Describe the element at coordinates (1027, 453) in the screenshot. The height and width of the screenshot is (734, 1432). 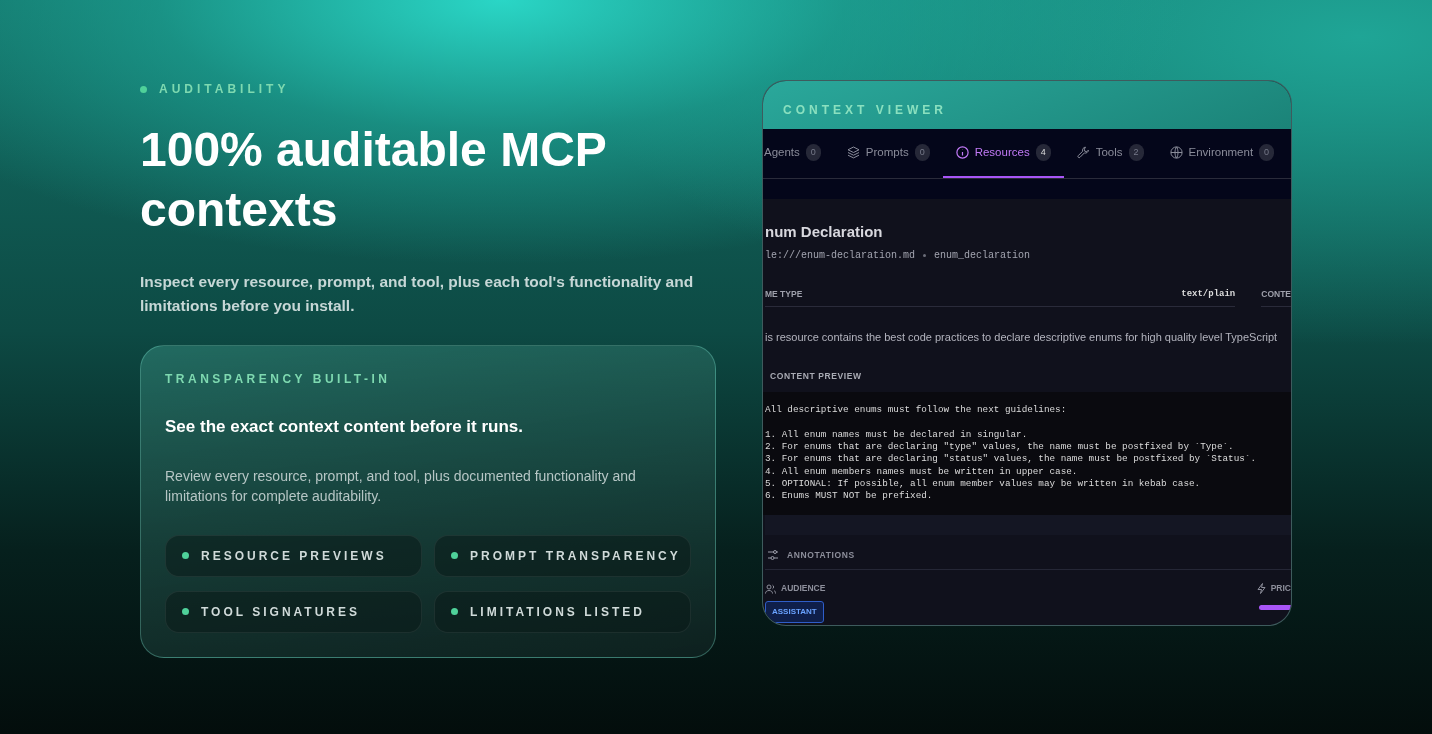
I see `code-preview: All descriptive enums must follow the next guidelines: 1. All enum names must be declared in singular. 2. For enums that are declaring "type" values, the name must be postfixed by `Type`. 3. For enums that are declaring "status" values, the name must be postfixed by `Status`. 4. All enum members names must be written in upper case. 5. OPTIONAL: If possible, all enum member values may be written in kebab case. 6. Enums MUST NOT be prefixed.` at that location.